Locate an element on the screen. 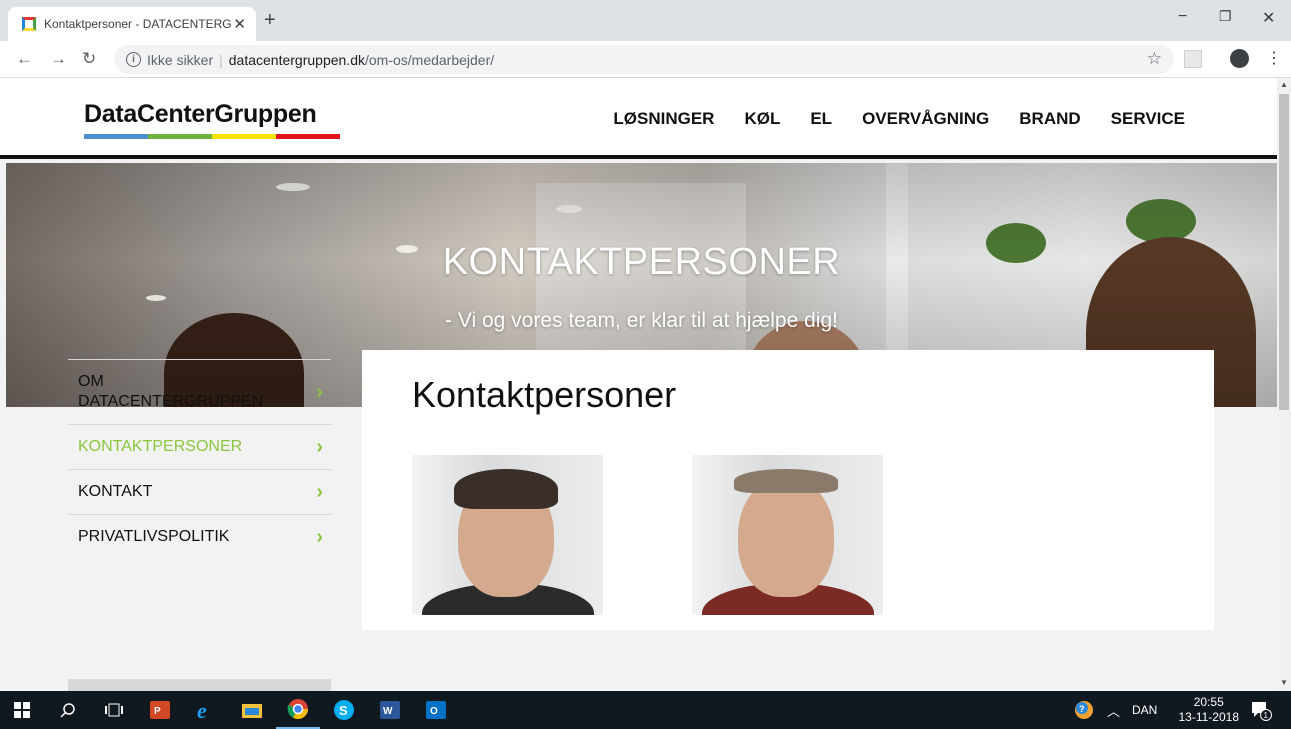 The image size is (1291, 729). outlook-icon: O is located at coordinates (436, 710).